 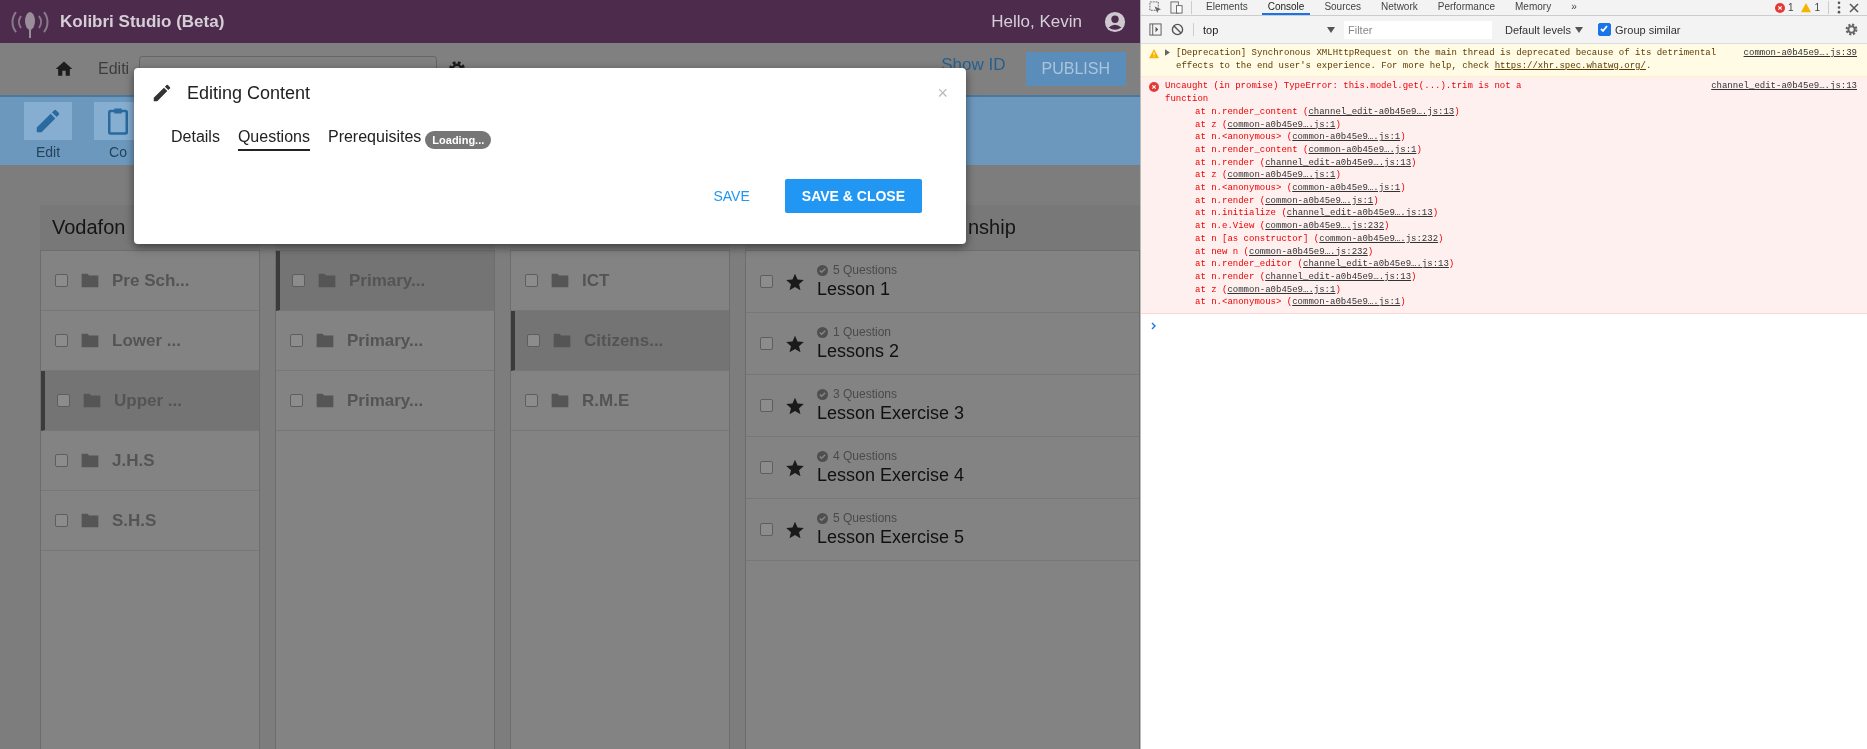 I want to click on more-tabs-button: », so click(x=1574, y=7).